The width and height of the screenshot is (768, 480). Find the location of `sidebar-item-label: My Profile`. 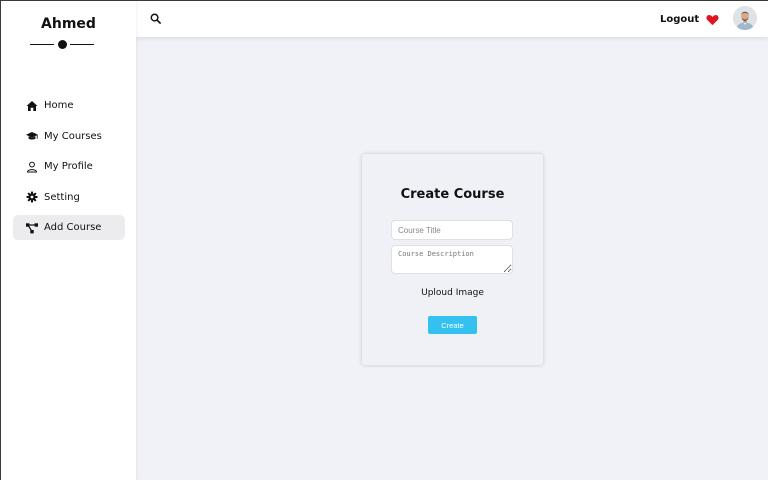

sidebar-item-label: My Profile is located at coordinates (68, 166).